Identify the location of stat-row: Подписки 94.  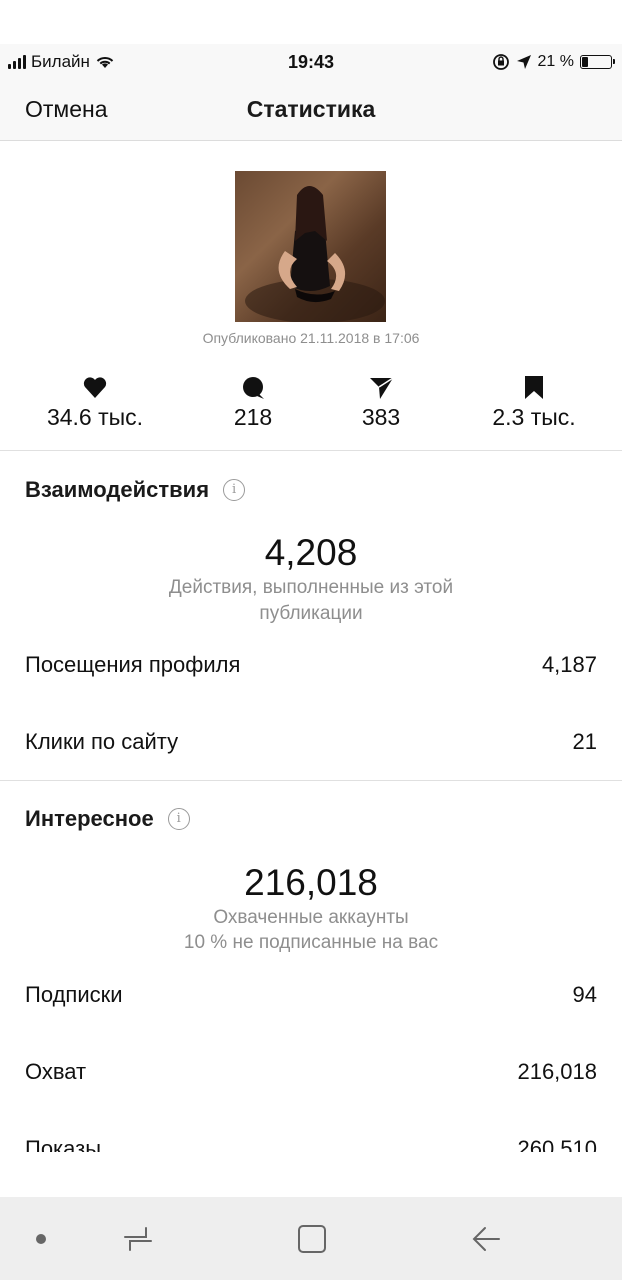
(311, 995).